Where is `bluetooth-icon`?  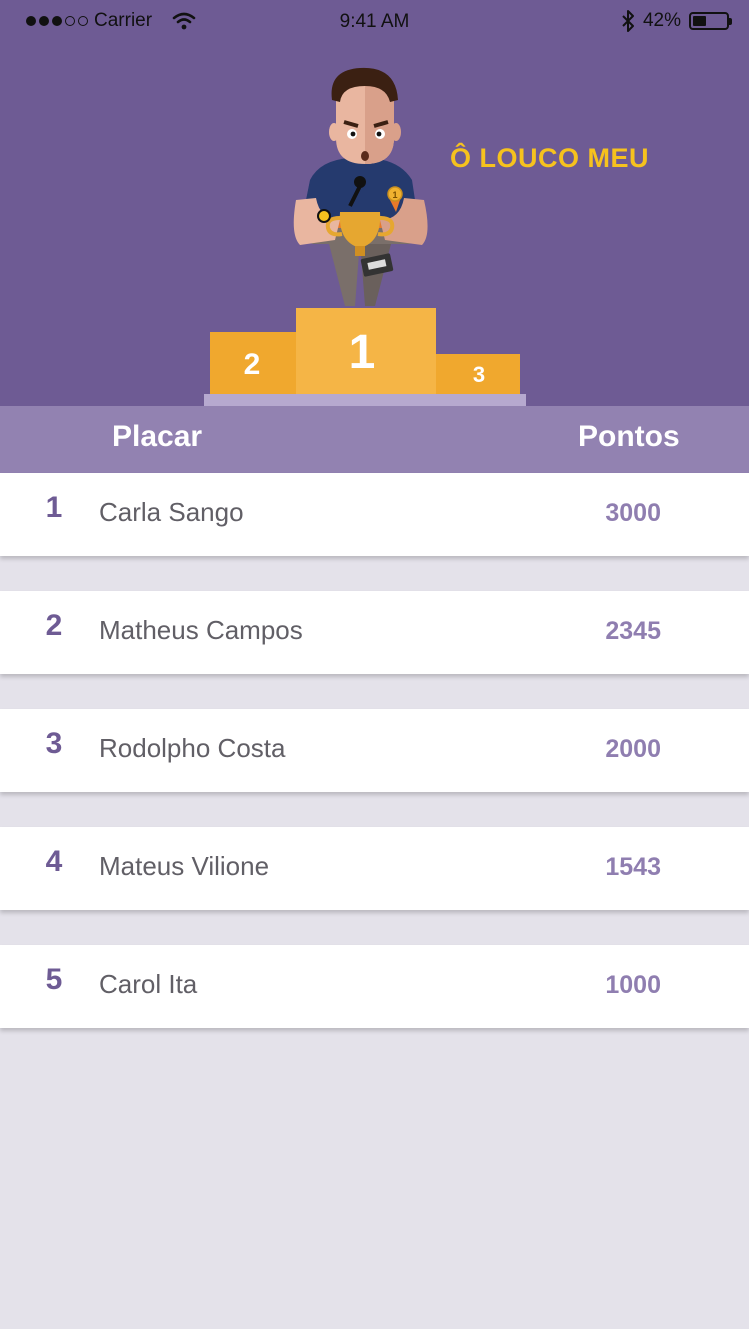
bluetooth-icon is located at coordinates (628, 21).